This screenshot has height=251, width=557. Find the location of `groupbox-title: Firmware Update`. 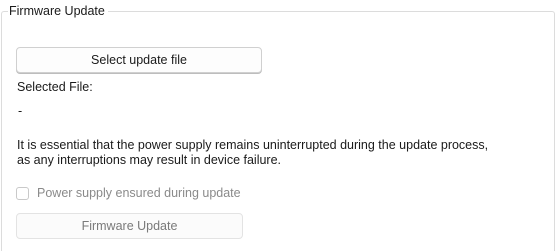

groupbox-title: Firmware Update is located at coordinates (58, 11).